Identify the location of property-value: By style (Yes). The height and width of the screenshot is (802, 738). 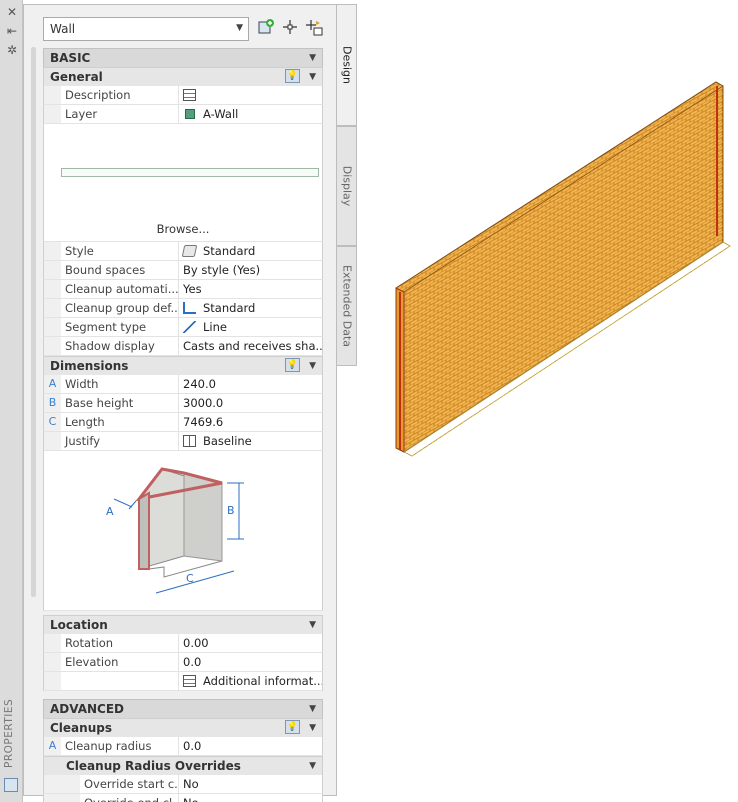
(250, 270).